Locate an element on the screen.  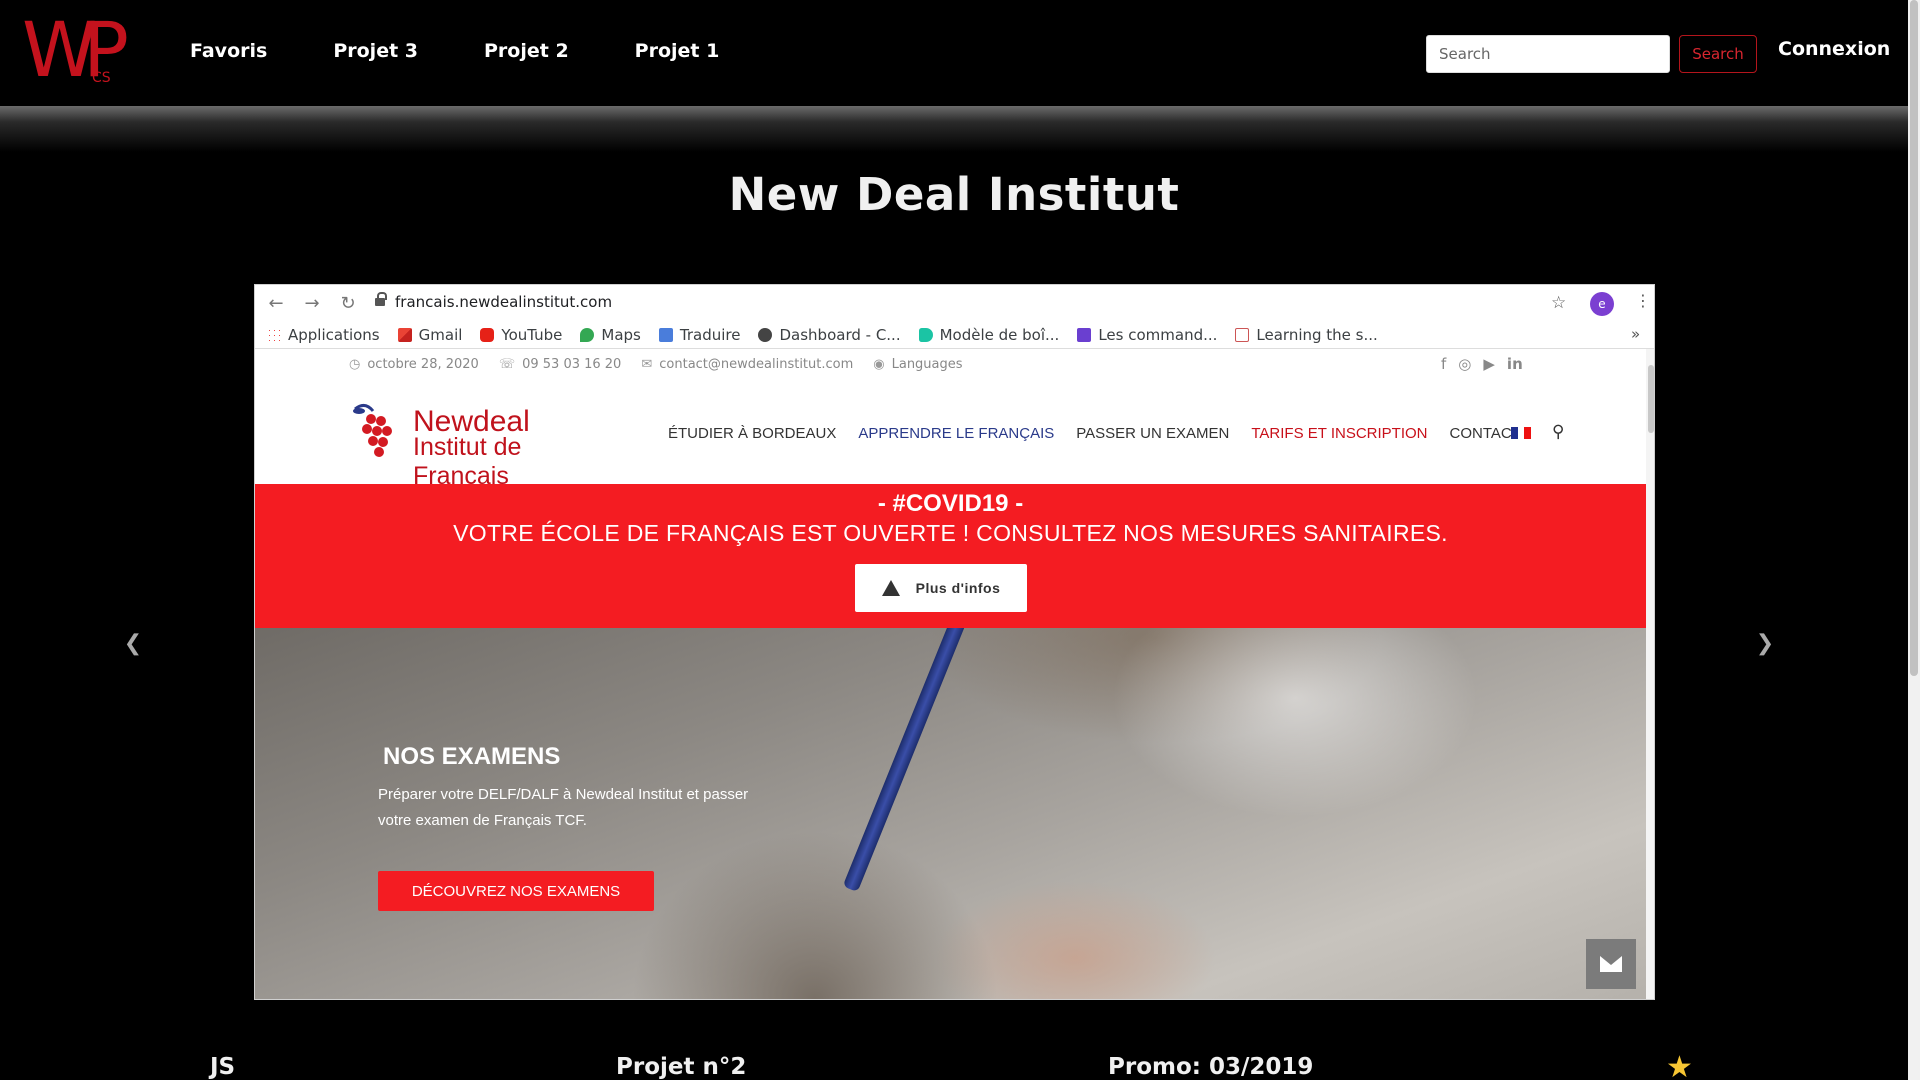
topinfo-date: ◷ octobre 28, 2020 is located at coordinates (414, 364).